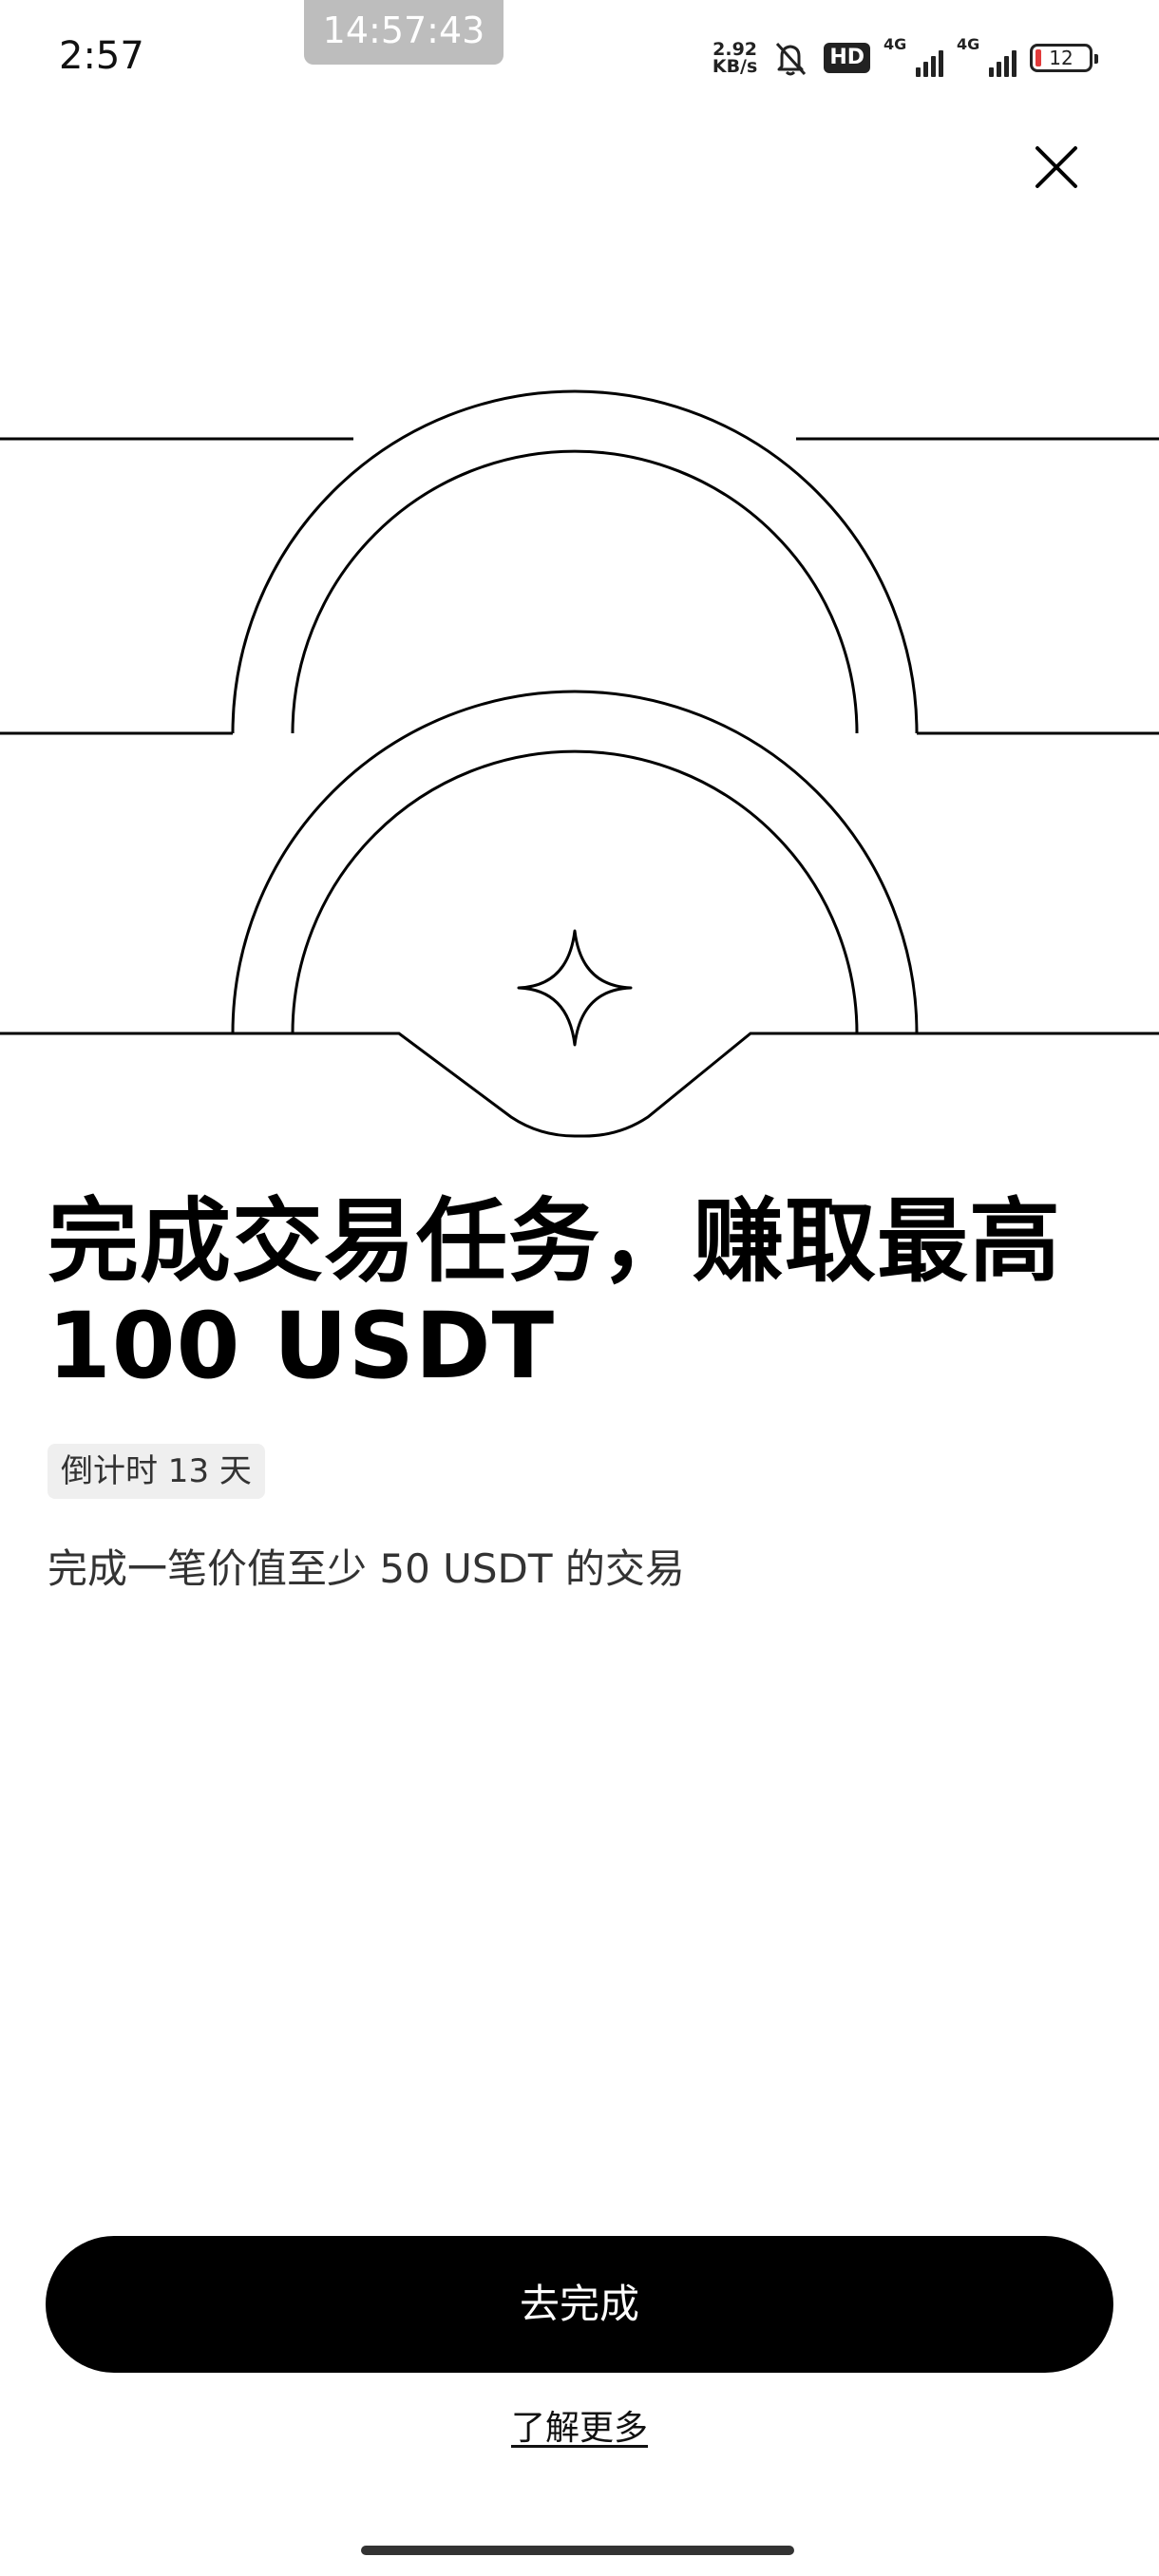  I want to click on go-complete-button: 去完成, so click(579, 2304).